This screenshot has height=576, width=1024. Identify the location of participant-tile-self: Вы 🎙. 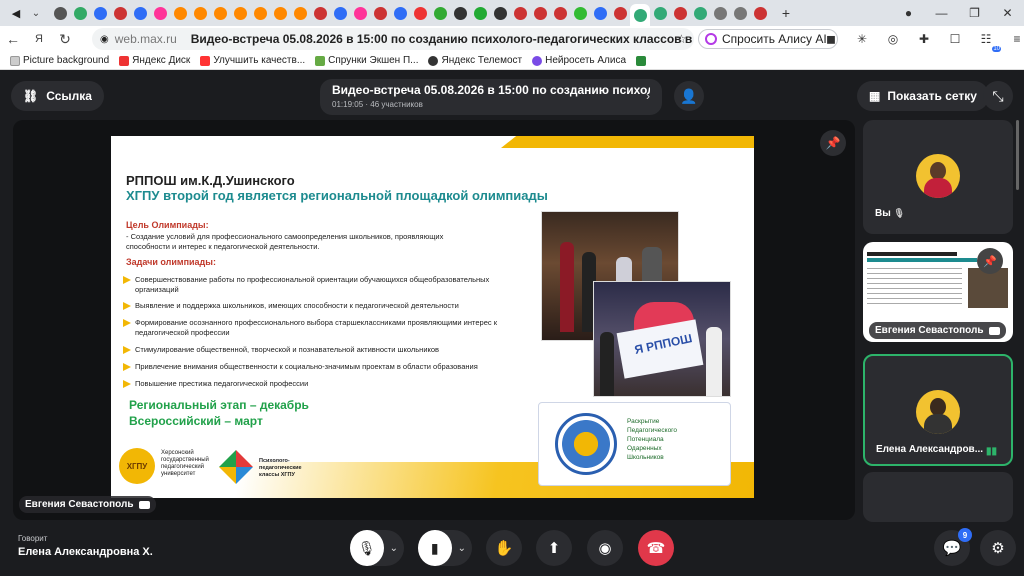
(938, 177).